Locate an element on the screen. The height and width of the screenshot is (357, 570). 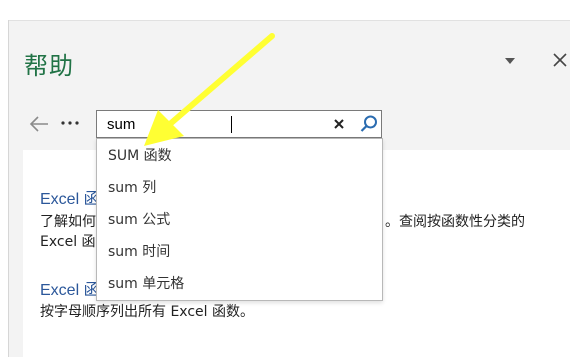
search-icon is located at coordinates (368, 123).